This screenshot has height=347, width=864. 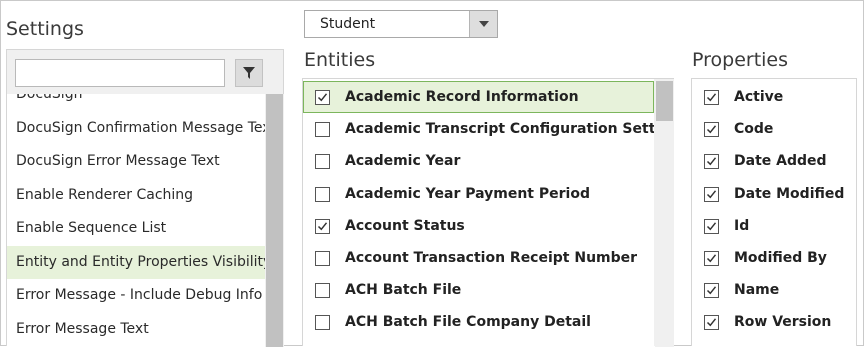 What do you see at coordinates (780, 258) in the screenshot?
I see `property-label: Modified By` at bounding box center [780, 258].